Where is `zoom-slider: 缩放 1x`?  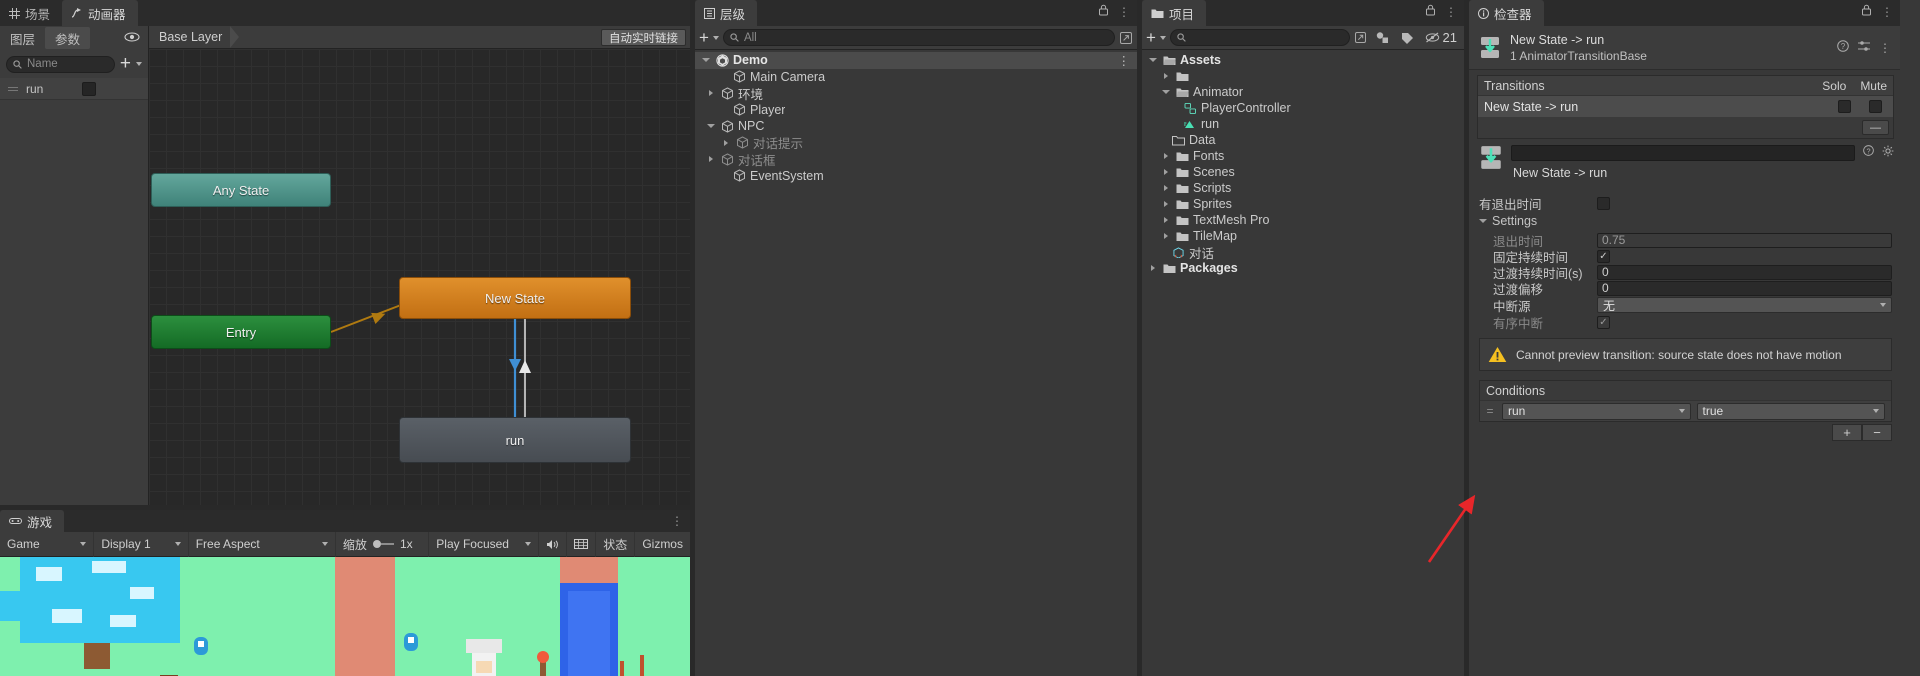 zoom-slider: 缩放 1x is located at coordinates (383, 544).